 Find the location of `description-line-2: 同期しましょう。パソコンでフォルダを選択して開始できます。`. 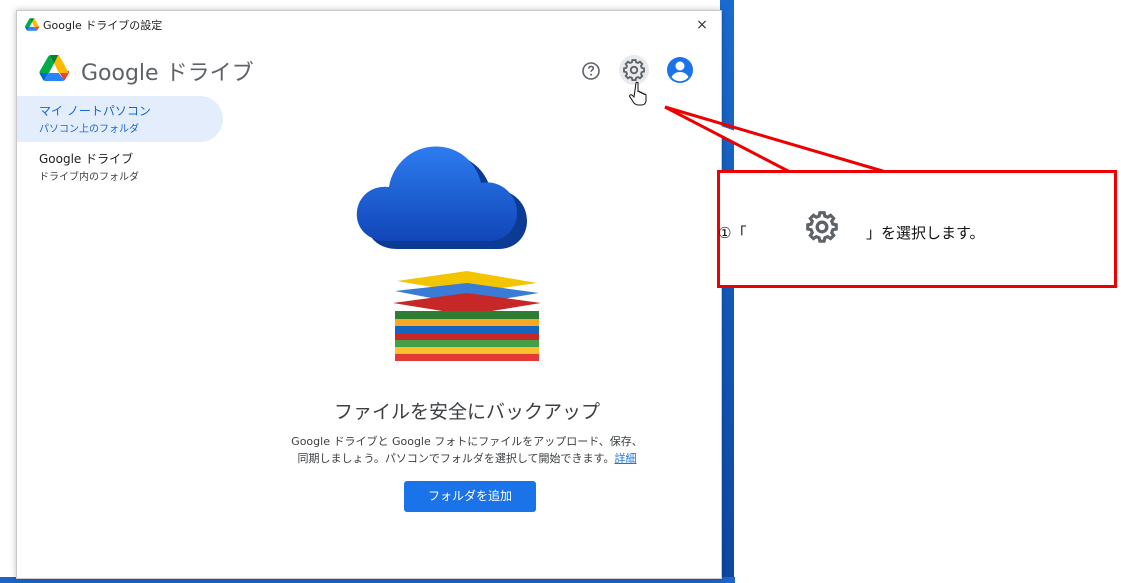

description-line-2: 同期しましょう。パソコンでフォルダを選択して開始できます。 is located at coordinates (456, 458).